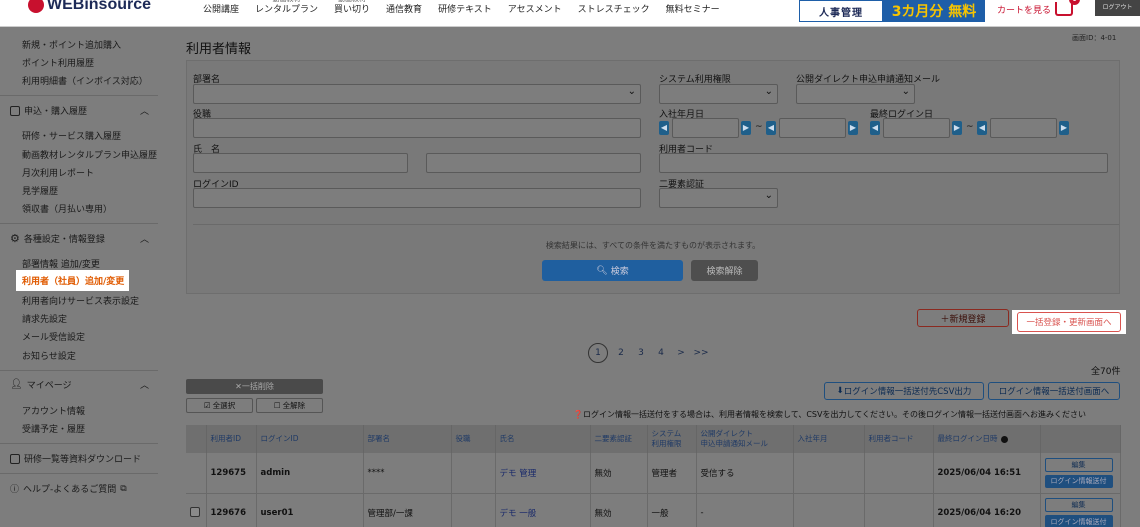  What do you see at coordinates (53, 336) in the screenshot?
I see `sidebar-link: メール受信設定` at bounding box center [53, 336].